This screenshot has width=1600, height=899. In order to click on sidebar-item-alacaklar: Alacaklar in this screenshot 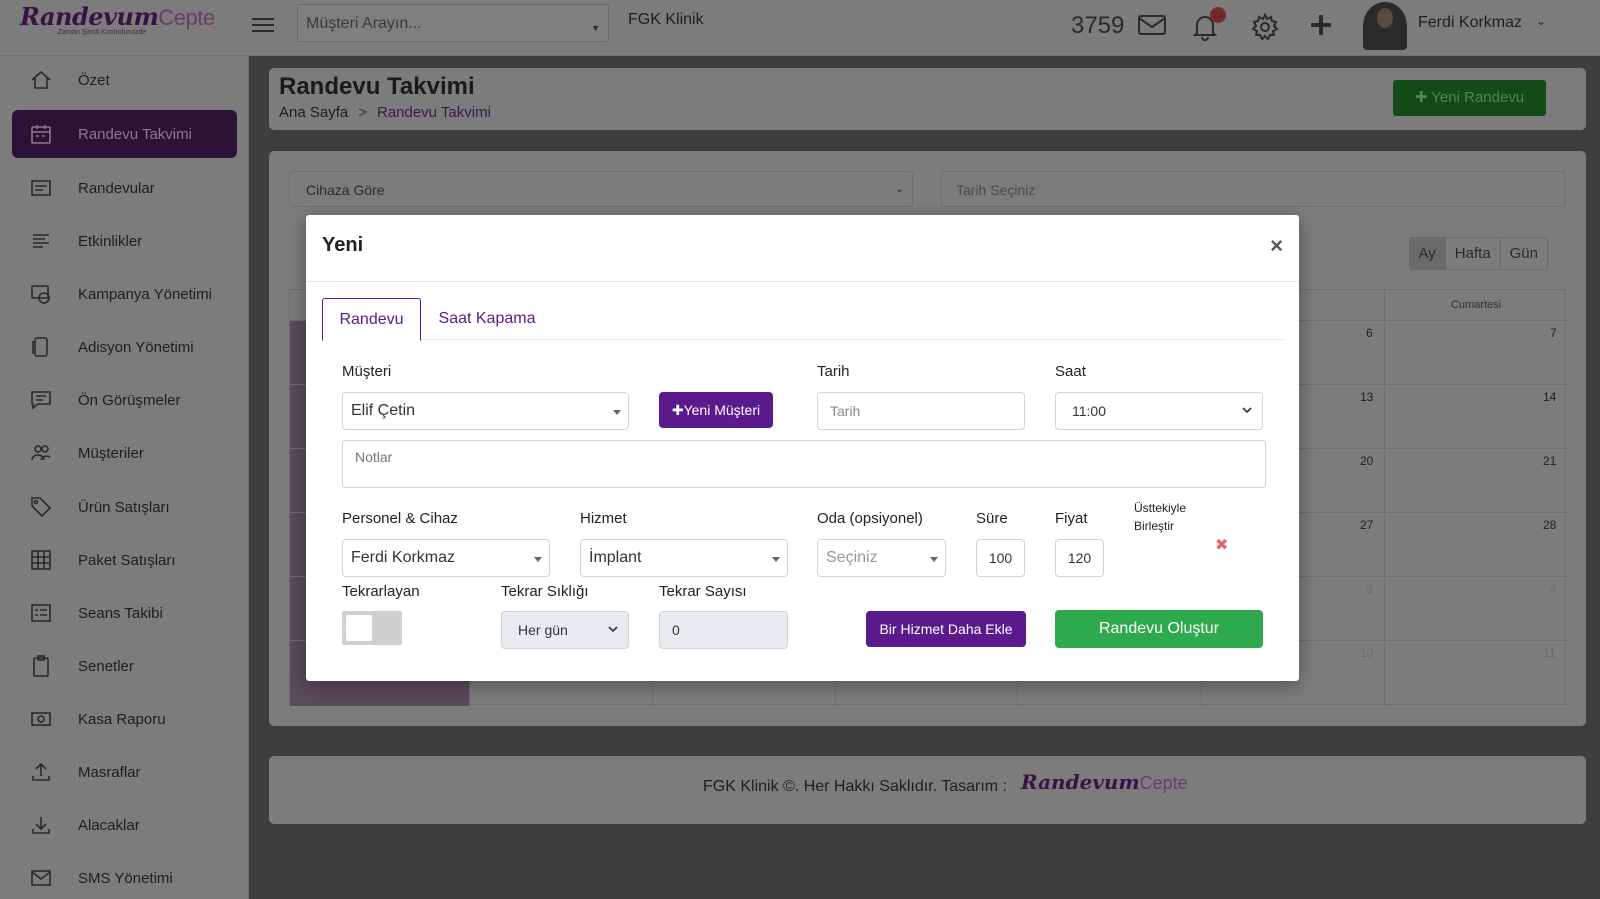, I will do `click(124, 825)`.